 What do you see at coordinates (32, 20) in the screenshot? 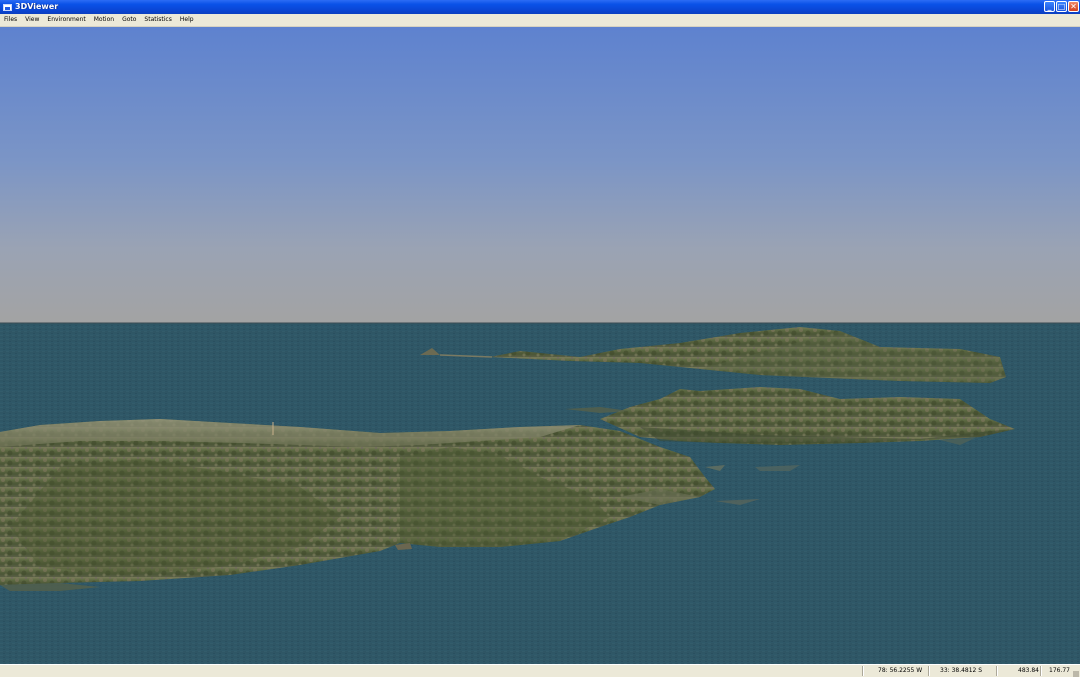
I see `menu-view: View` at bounding box center [32, 20].